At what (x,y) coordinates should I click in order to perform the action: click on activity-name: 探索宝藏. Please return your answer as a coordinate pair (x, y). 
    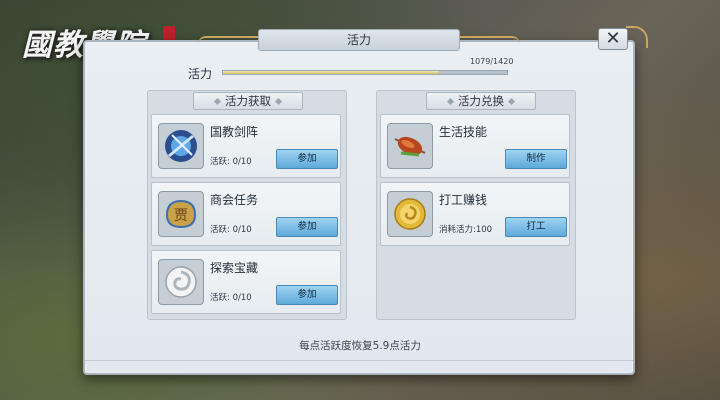
    Looking at the image, I should click on (234, 268).